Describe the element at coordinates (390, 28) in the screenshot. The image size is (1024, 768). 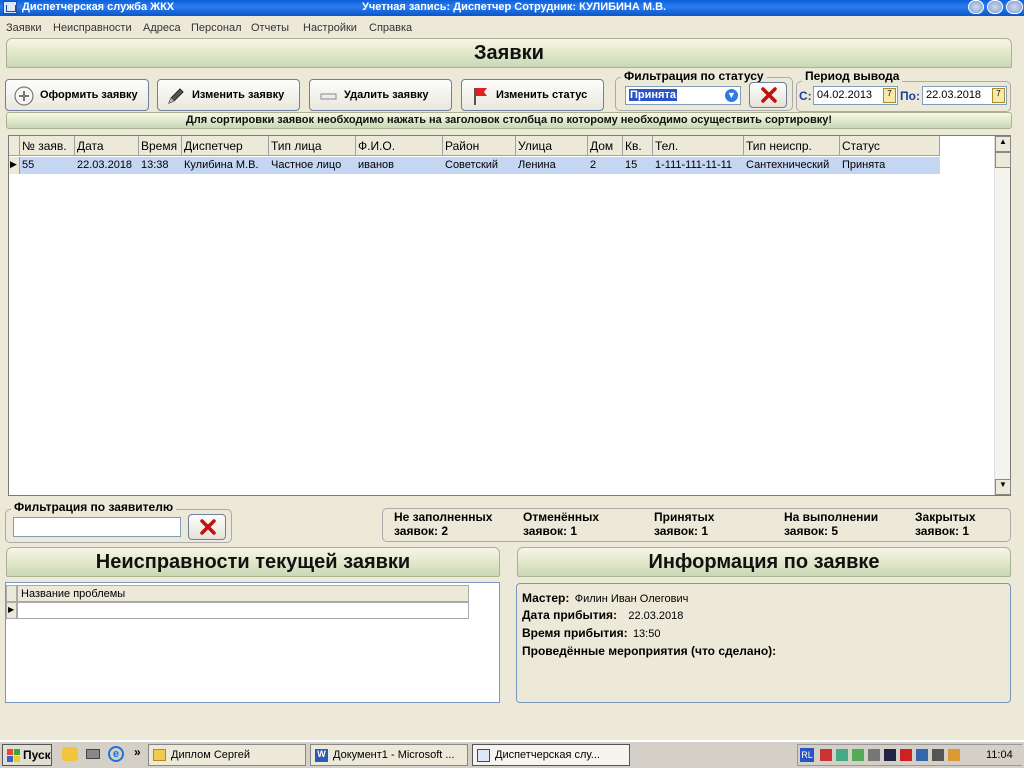
I see `menu-help: Справка` at that location.